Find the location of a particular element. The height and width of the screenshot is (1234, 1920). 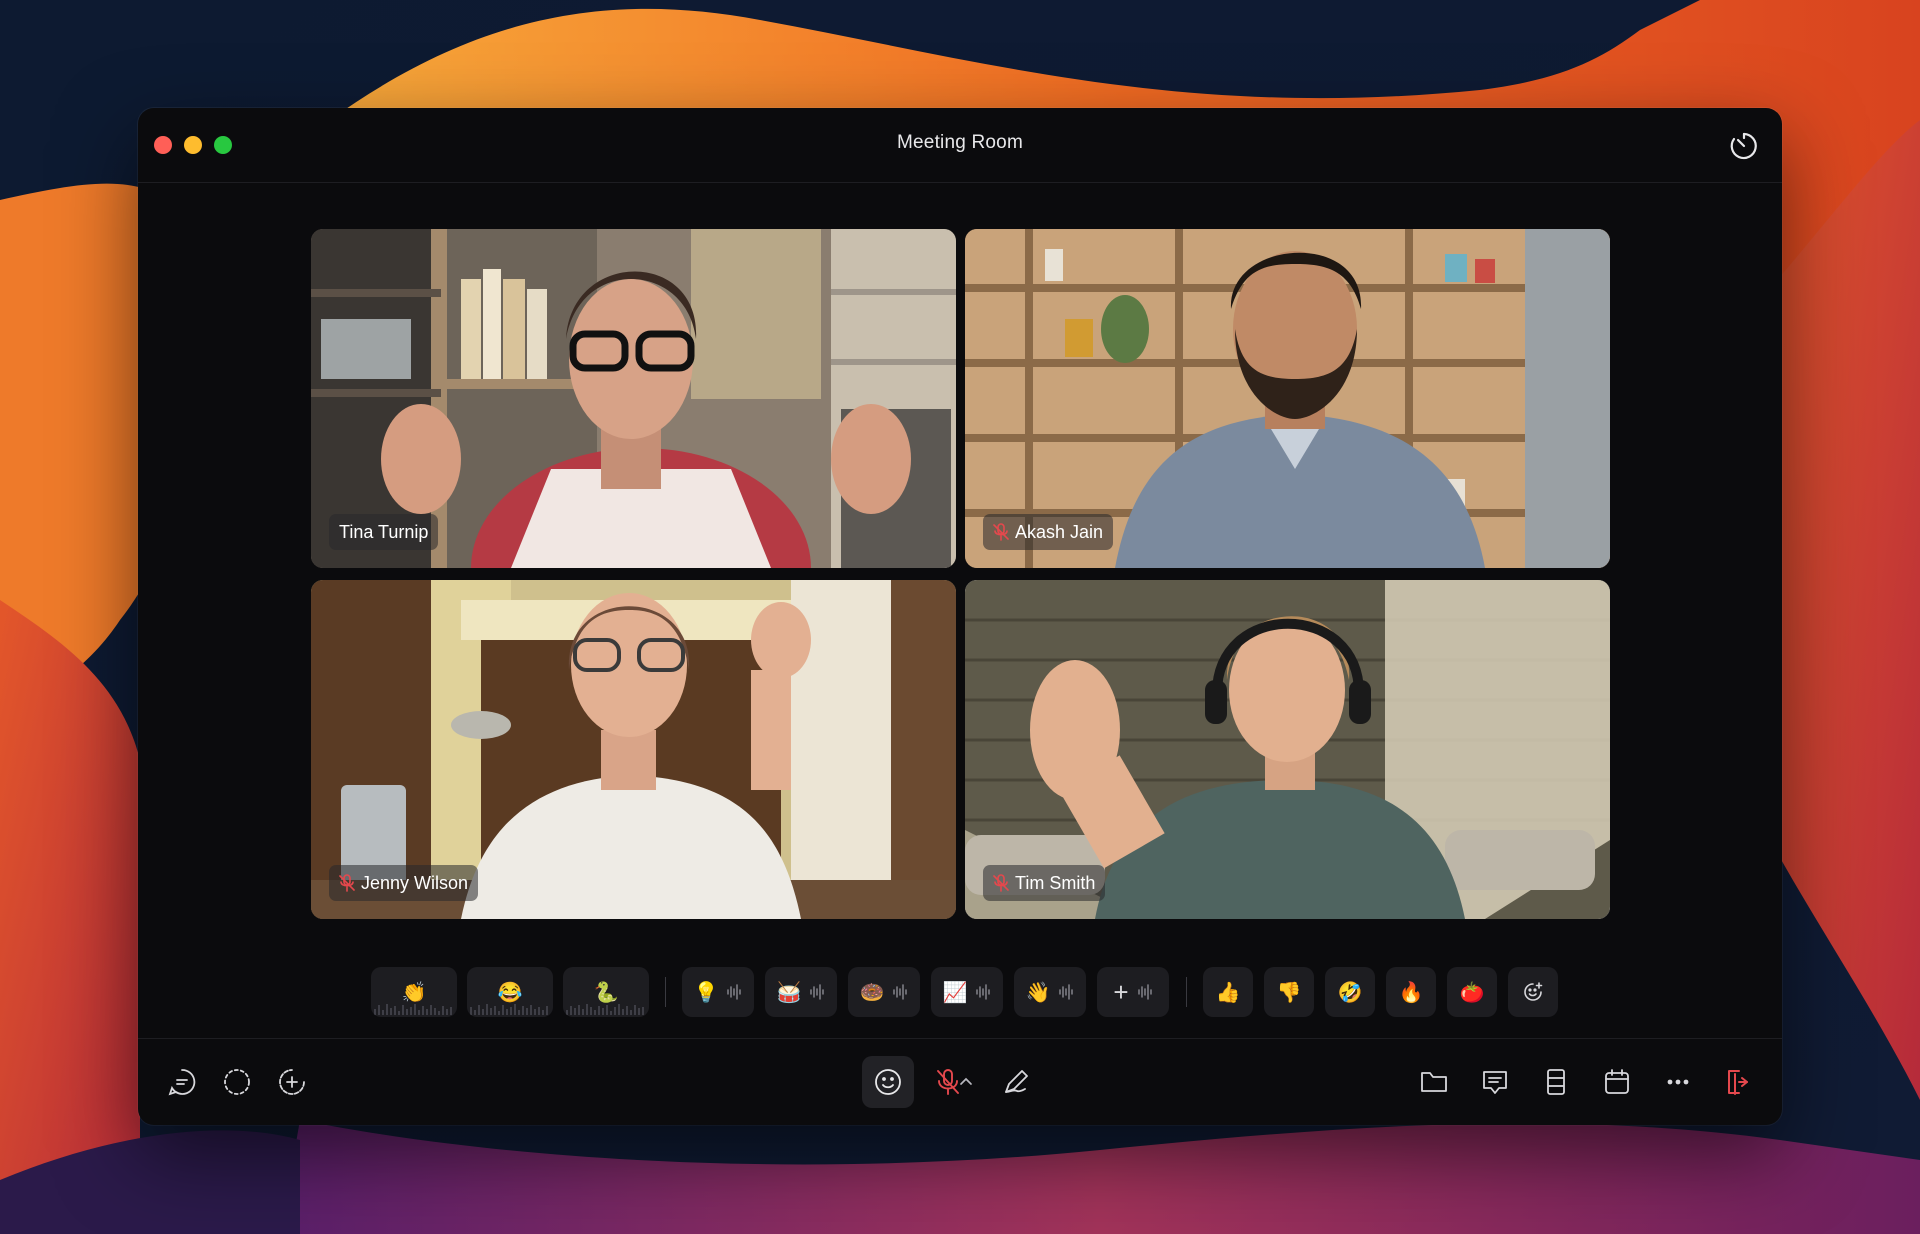

add-button is located at coordinates (292, 1082).